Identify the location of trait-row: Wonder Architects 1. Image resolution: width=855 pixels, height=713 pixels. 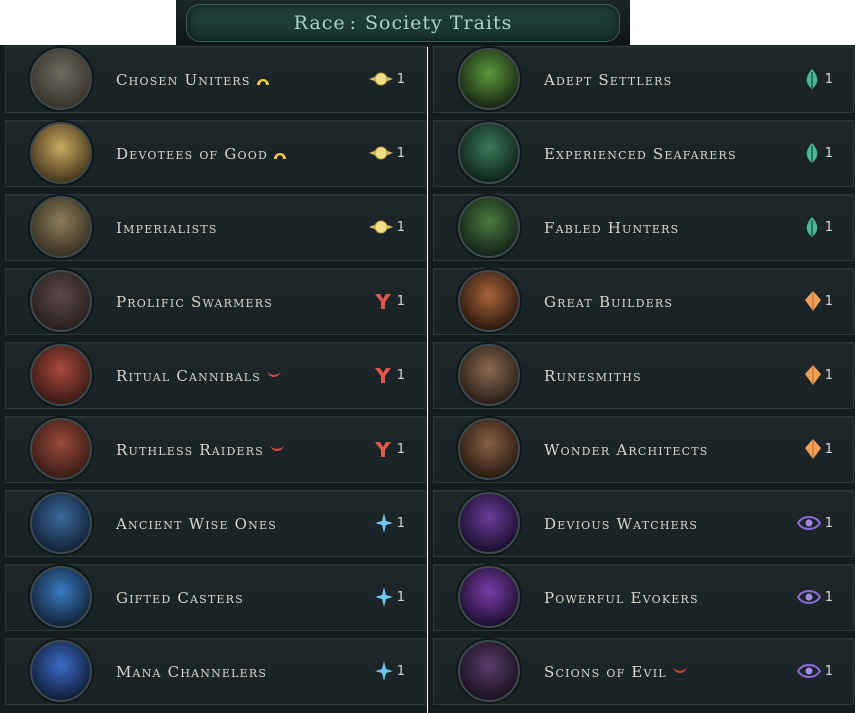
(643, 449).